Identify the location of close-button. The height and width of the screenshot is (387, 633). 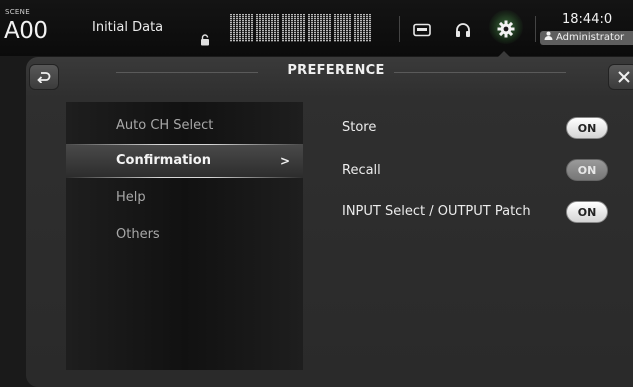
(620, 77).